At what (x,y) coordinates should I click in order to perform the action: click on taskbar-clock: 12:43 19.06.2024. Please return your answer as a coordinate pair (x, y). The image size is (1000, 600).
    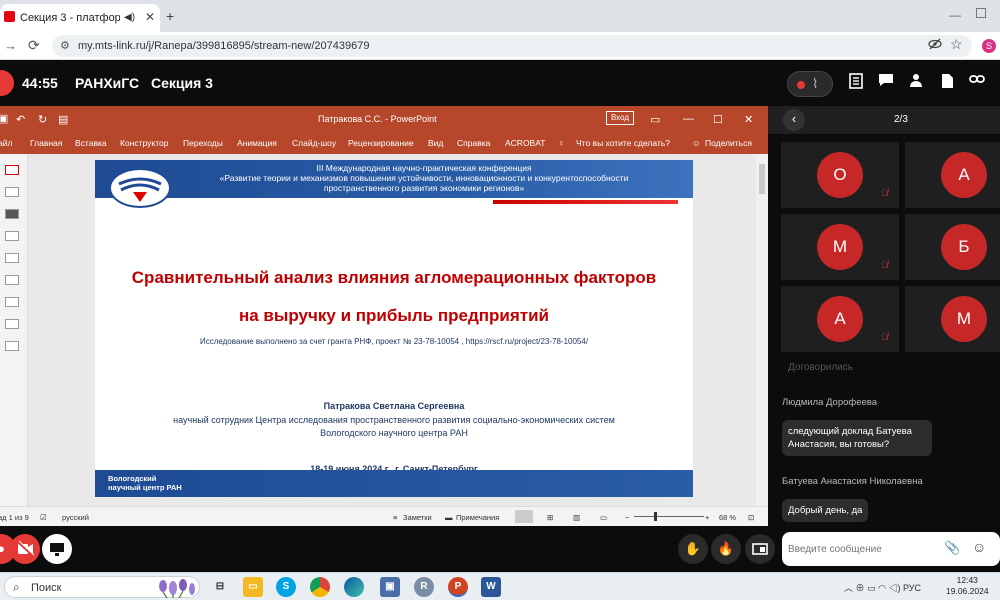
    Looking at the image, I should click on (967, 586).